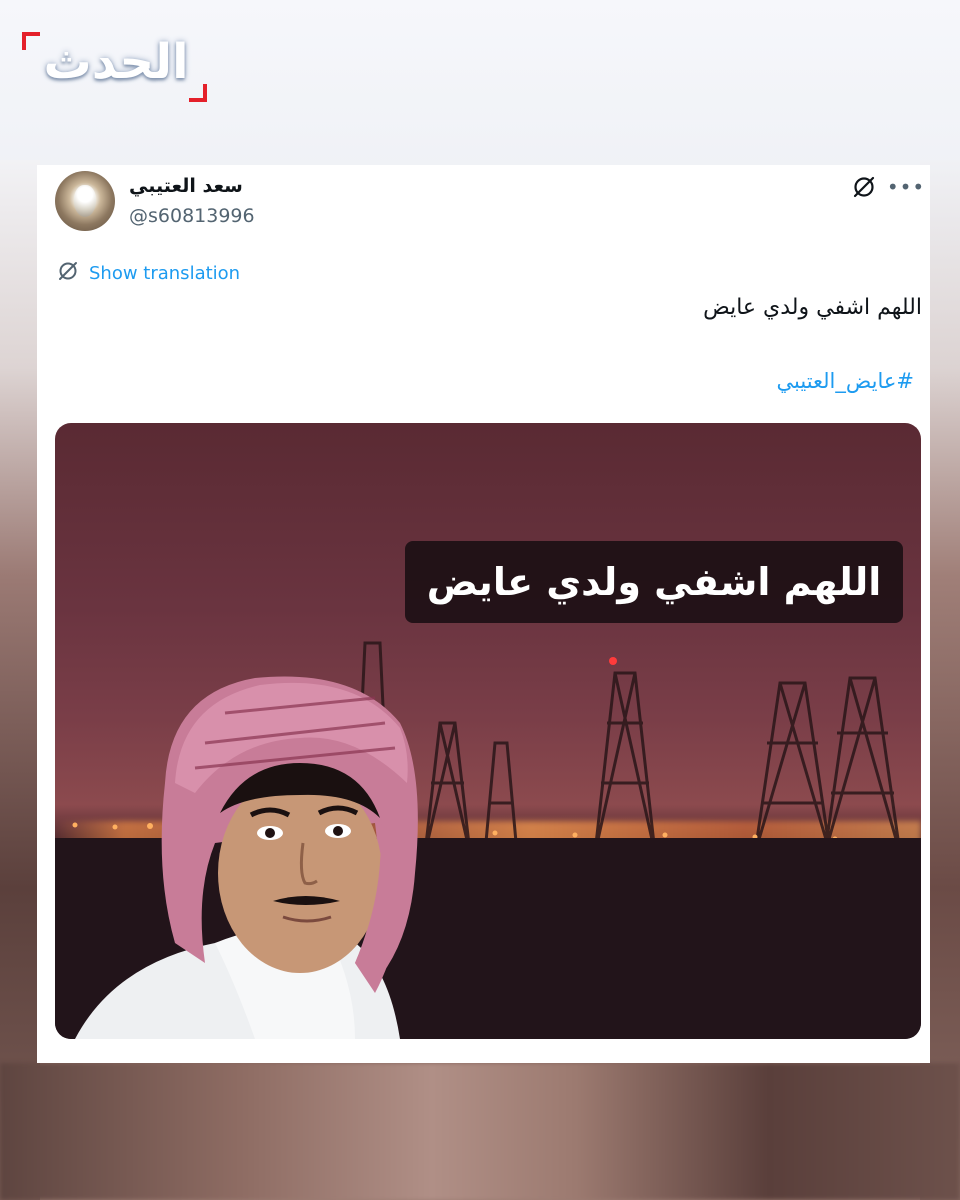 This screenshot has height=1200, width=960. What do you see at coordinates (192, 216) in the screenshot?
I see `user-handle: @s60813996` at bounding box center [192, 216].